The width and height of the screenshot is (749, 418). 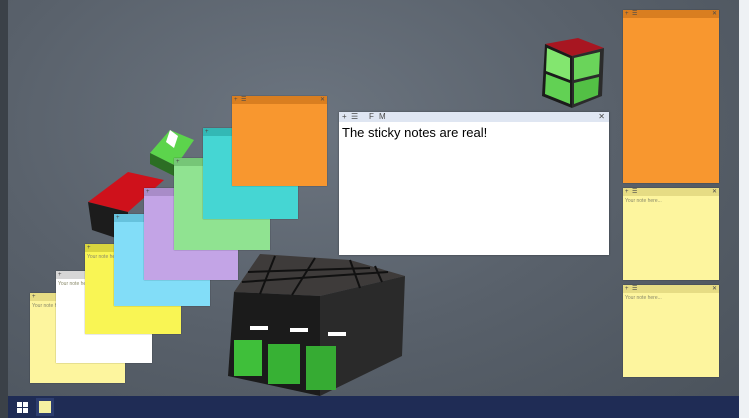 I want to click on big-cube-image, so click(x=316, y=325).